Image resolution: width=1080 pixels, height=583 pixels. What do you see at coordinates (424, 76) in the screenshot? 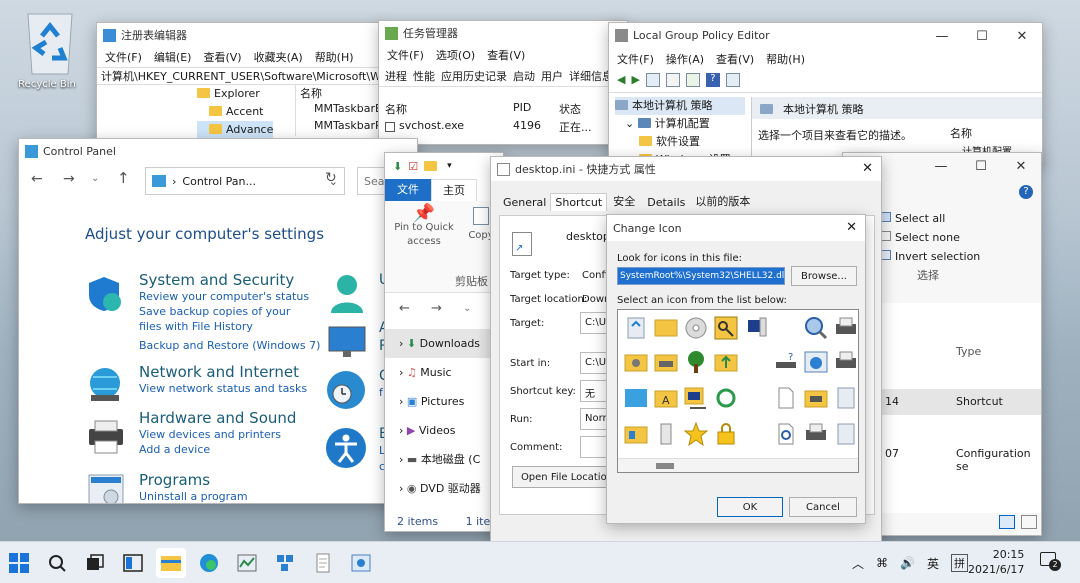
I see `tab-performance: 性能` at bounding box center [424, 76].